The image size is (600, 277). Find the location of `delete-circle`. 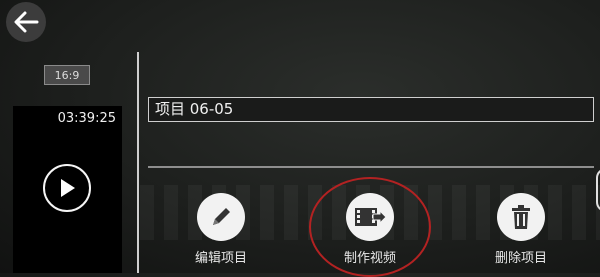

delete-circle is located at coordinates (521, 217).